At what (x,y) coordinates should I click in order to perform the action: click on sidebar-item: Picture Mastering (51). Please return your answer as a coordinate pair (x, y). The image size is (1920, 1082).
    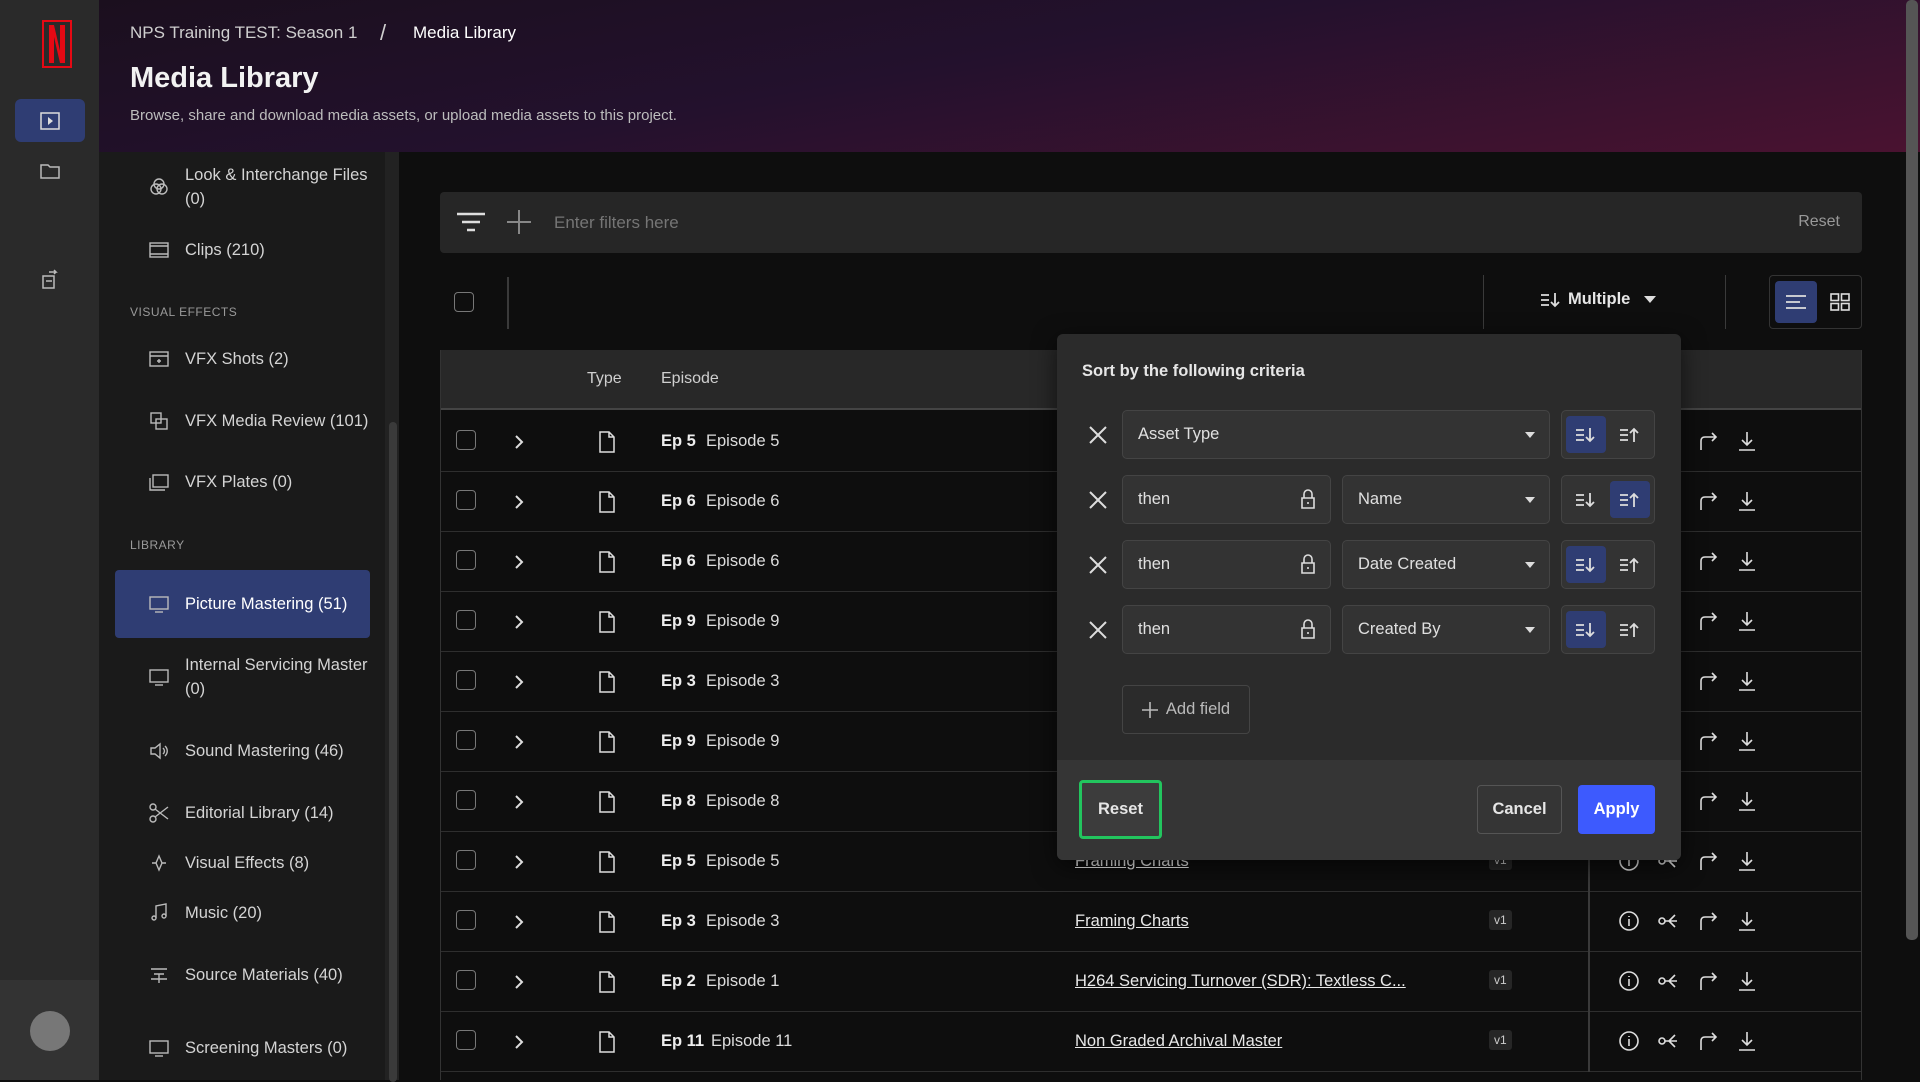
    Looking at the image, I should click on (242, 604).